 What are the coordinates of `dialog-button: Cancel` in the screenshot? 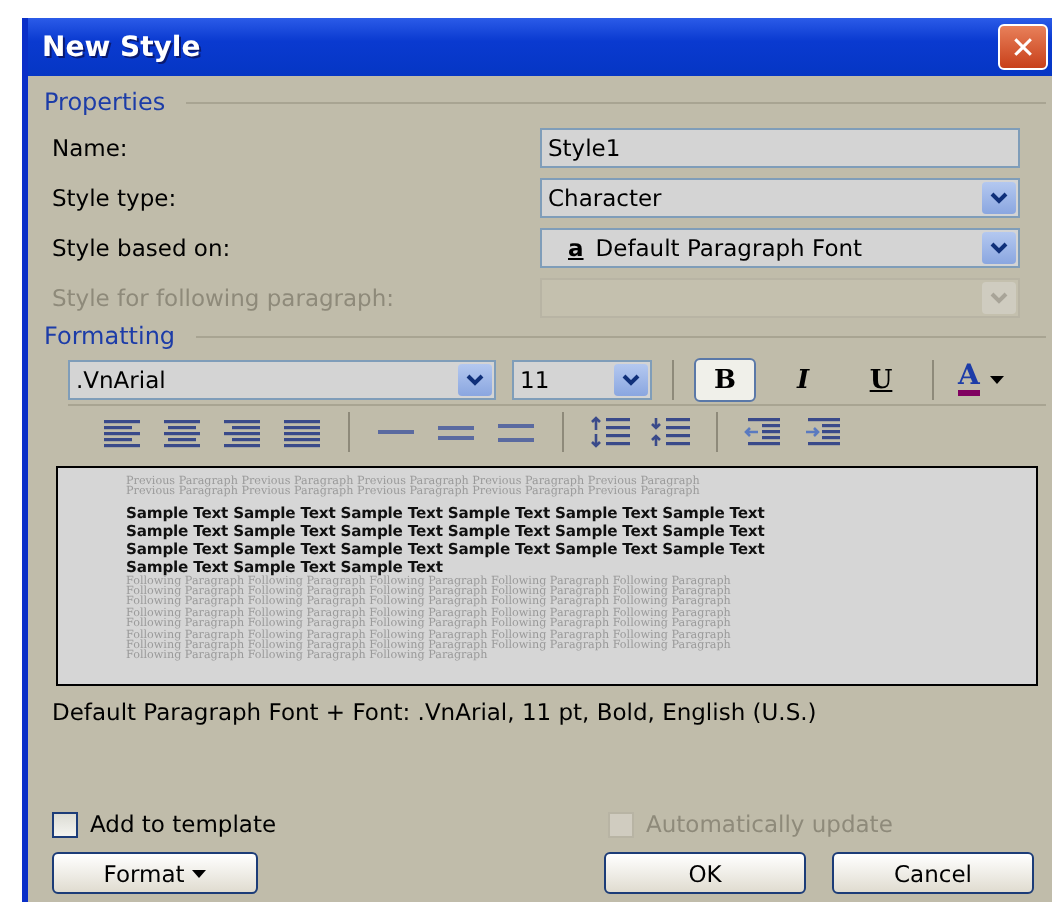 It's located at (933, 873).